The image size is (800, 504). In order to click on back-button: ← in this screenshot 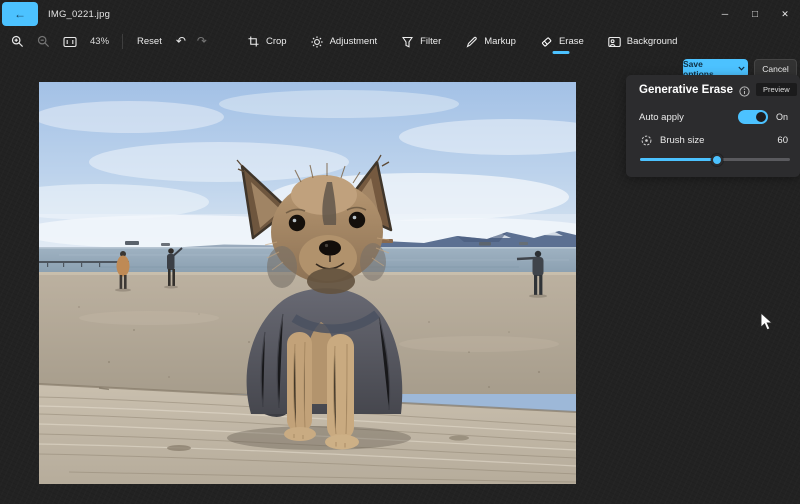, I will do `click(20, 14)`.